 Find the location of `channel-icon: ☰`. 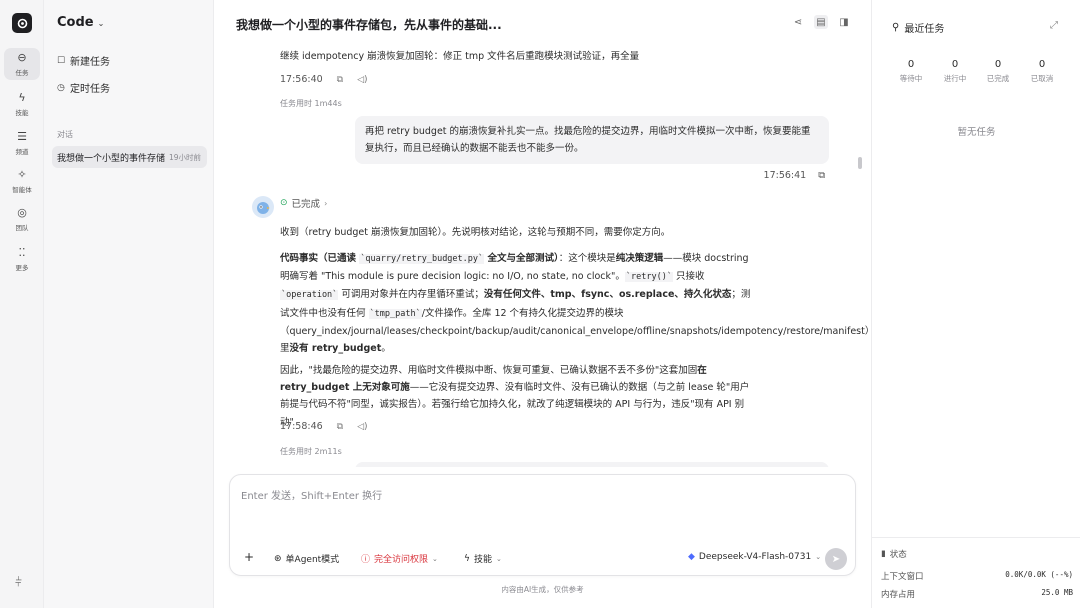

channel-icon: ☰ is located at coordinates (22, 136).